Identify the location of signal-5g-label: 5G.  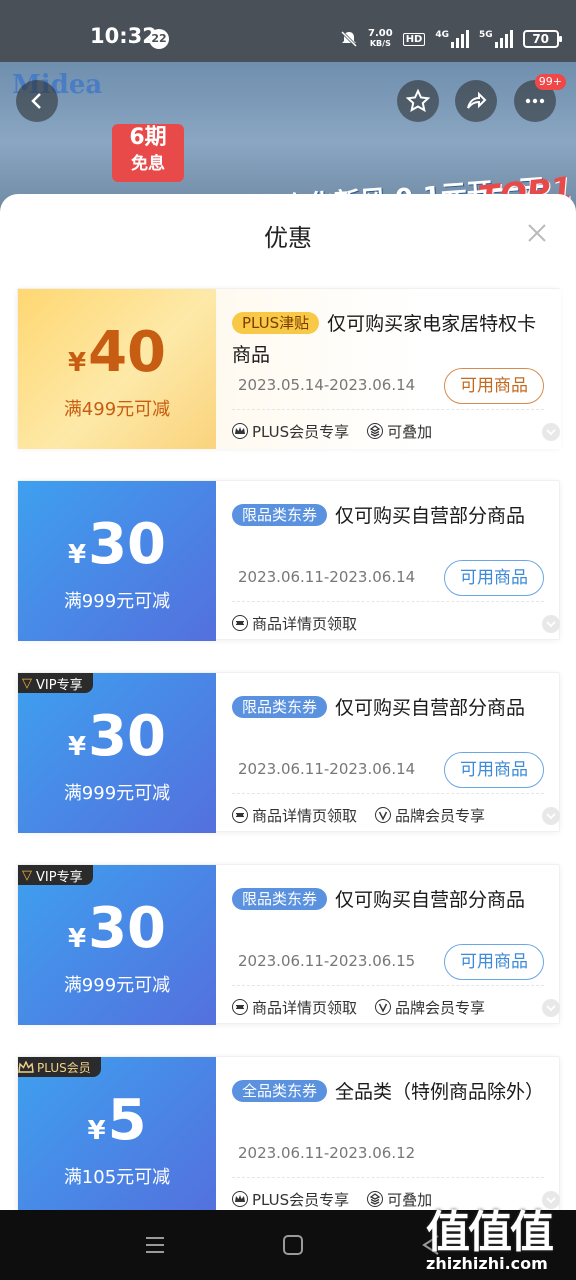
(486, 35).